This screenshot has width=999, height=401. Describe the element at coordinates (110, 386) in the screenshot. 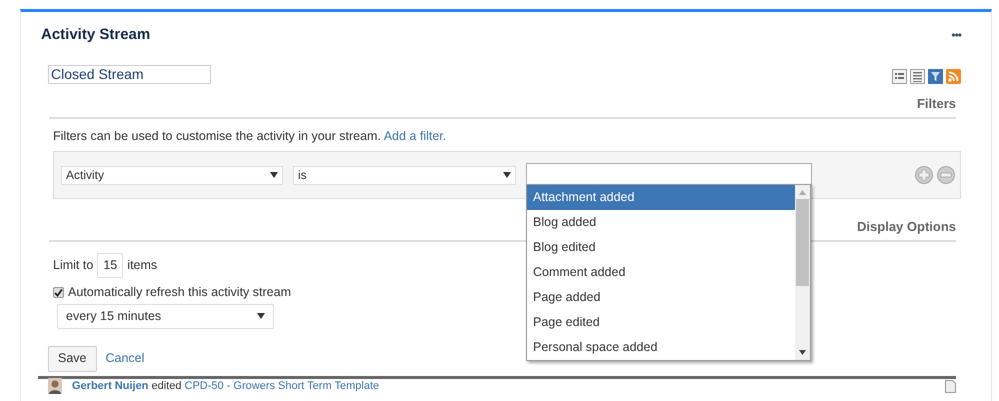

I see `user-link: Gerbert Nuijen` at that location.